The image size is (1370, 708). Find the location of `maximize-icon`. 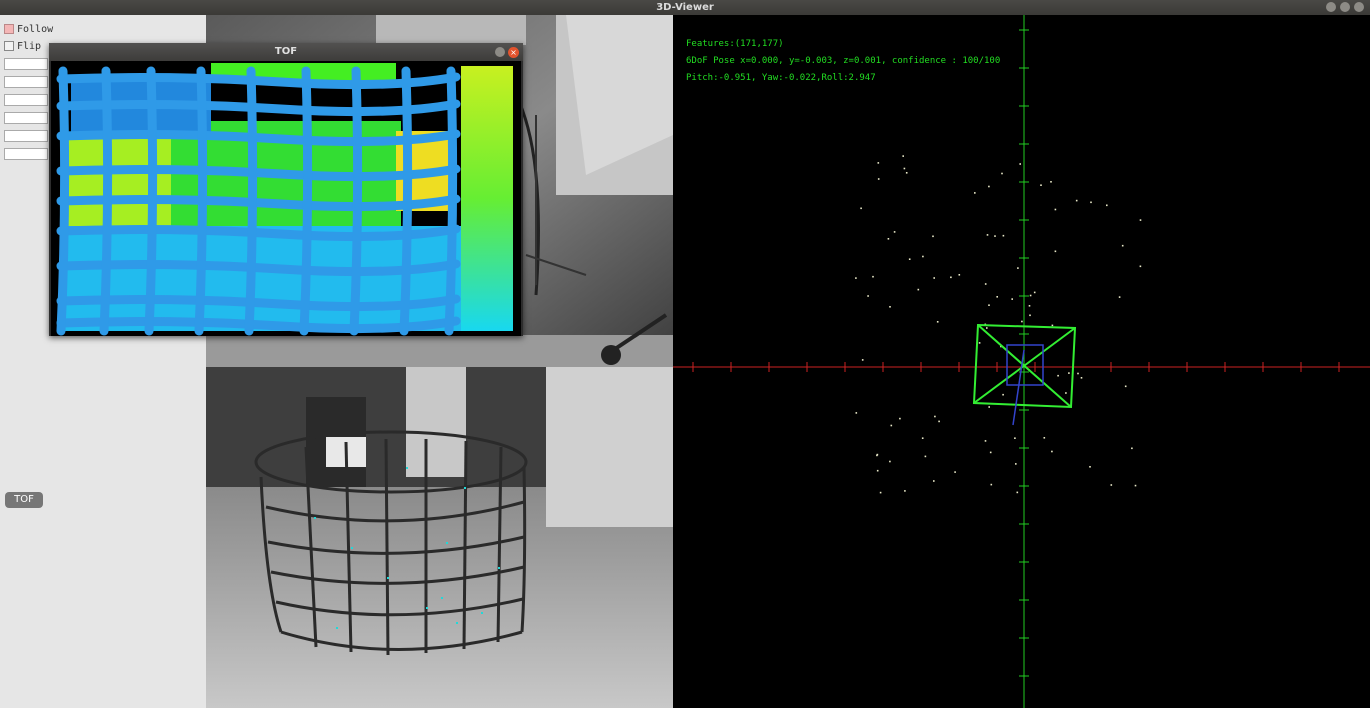

maximize-icon is located at coordinates (1345, 7).